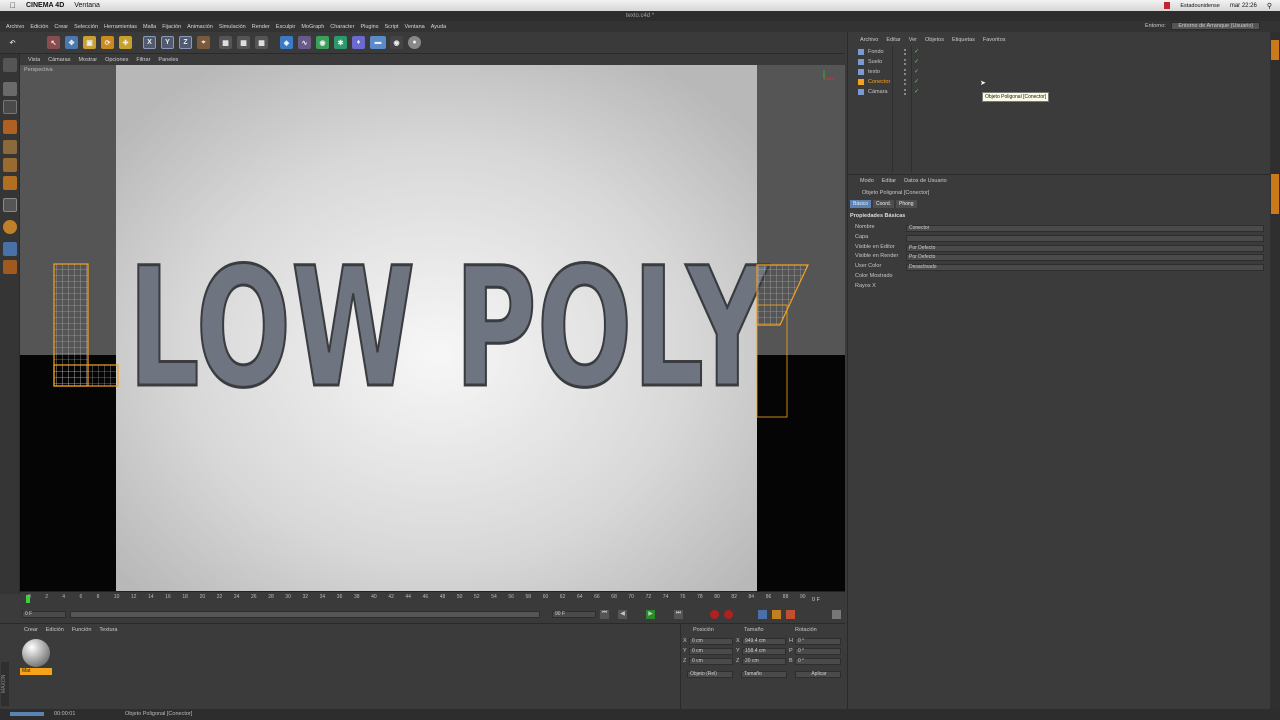  I want to click on object-name: Fondo, so click(884, 52).